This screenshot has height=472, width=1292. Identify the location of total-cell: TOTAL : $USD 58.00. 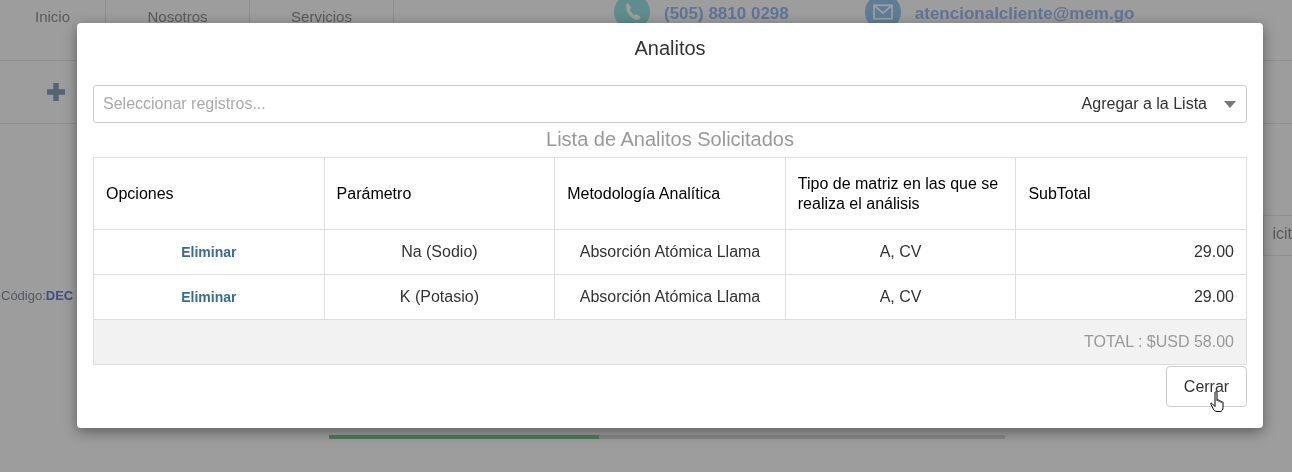
(670, 342).